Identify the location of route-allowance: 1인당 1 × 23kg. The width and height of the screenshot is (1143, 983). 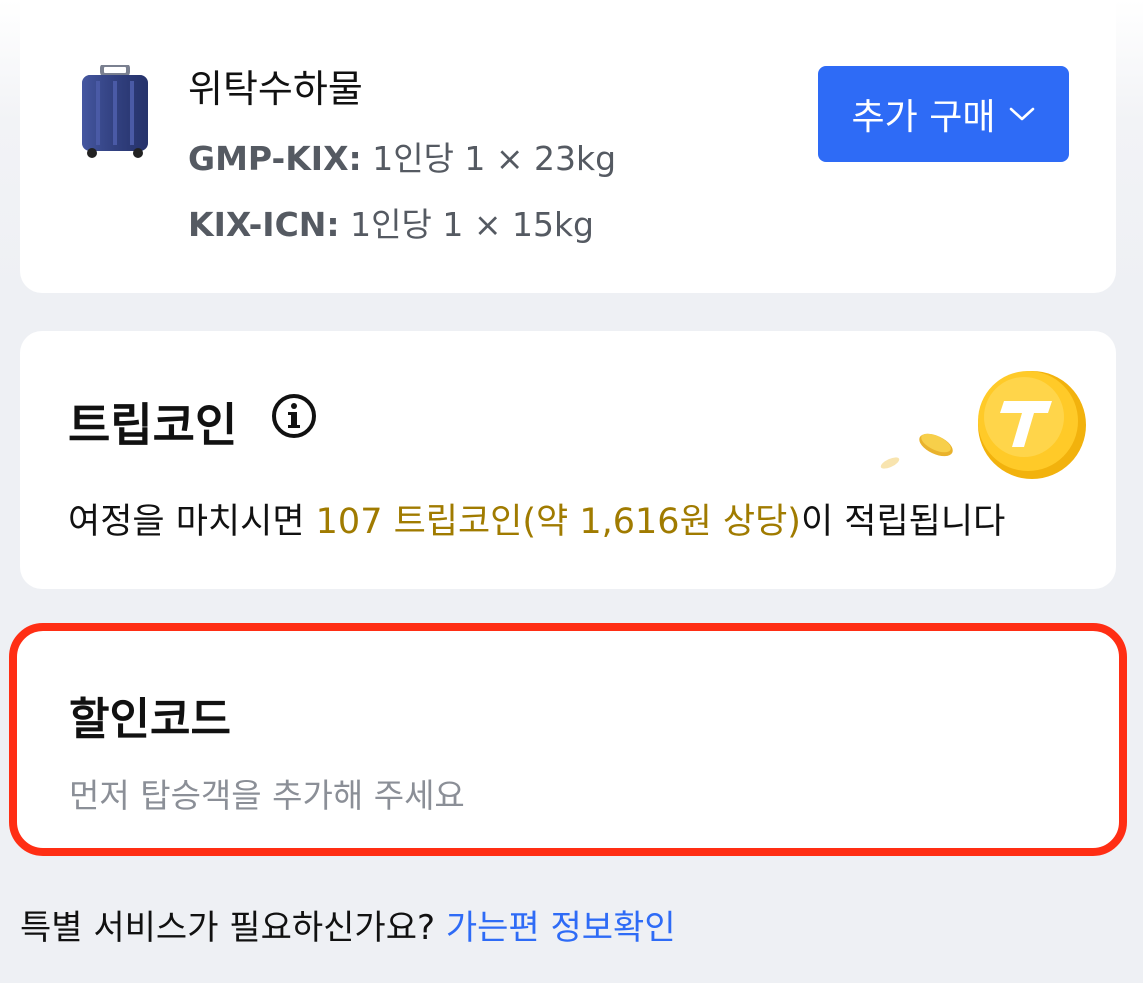
(494, 158).